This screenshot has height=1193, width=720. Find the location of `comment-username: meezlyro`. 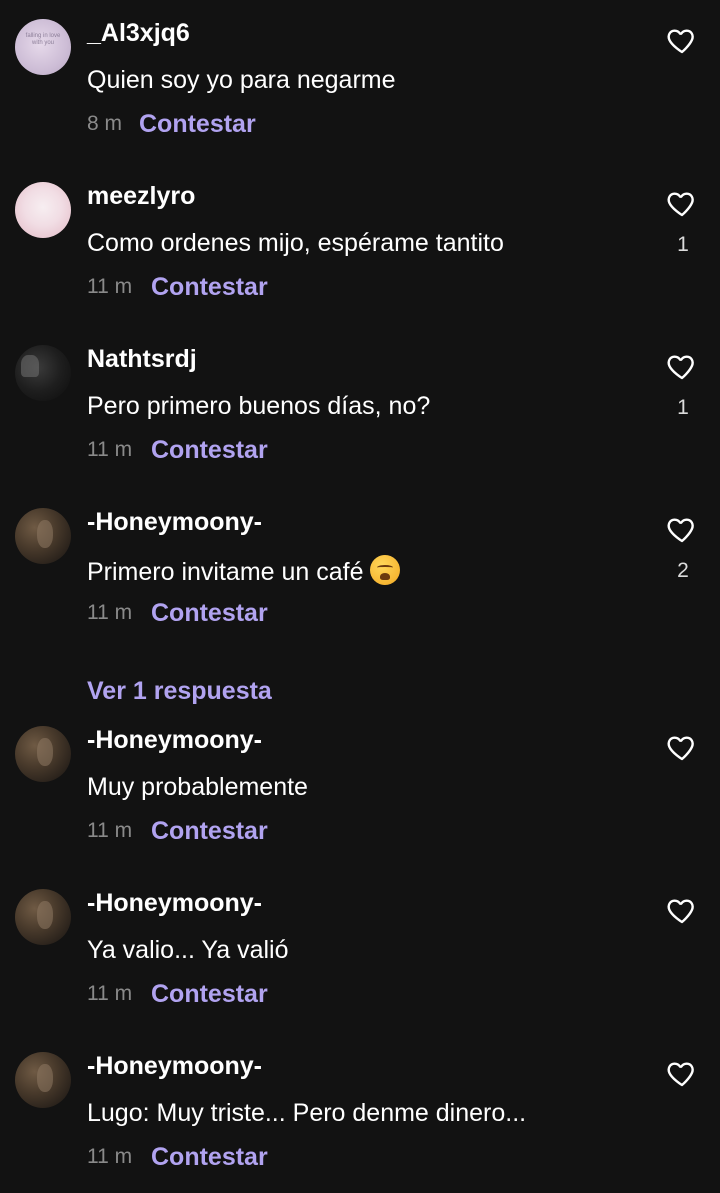

comment-username: meezlyro is located at coordinates (141, 196).